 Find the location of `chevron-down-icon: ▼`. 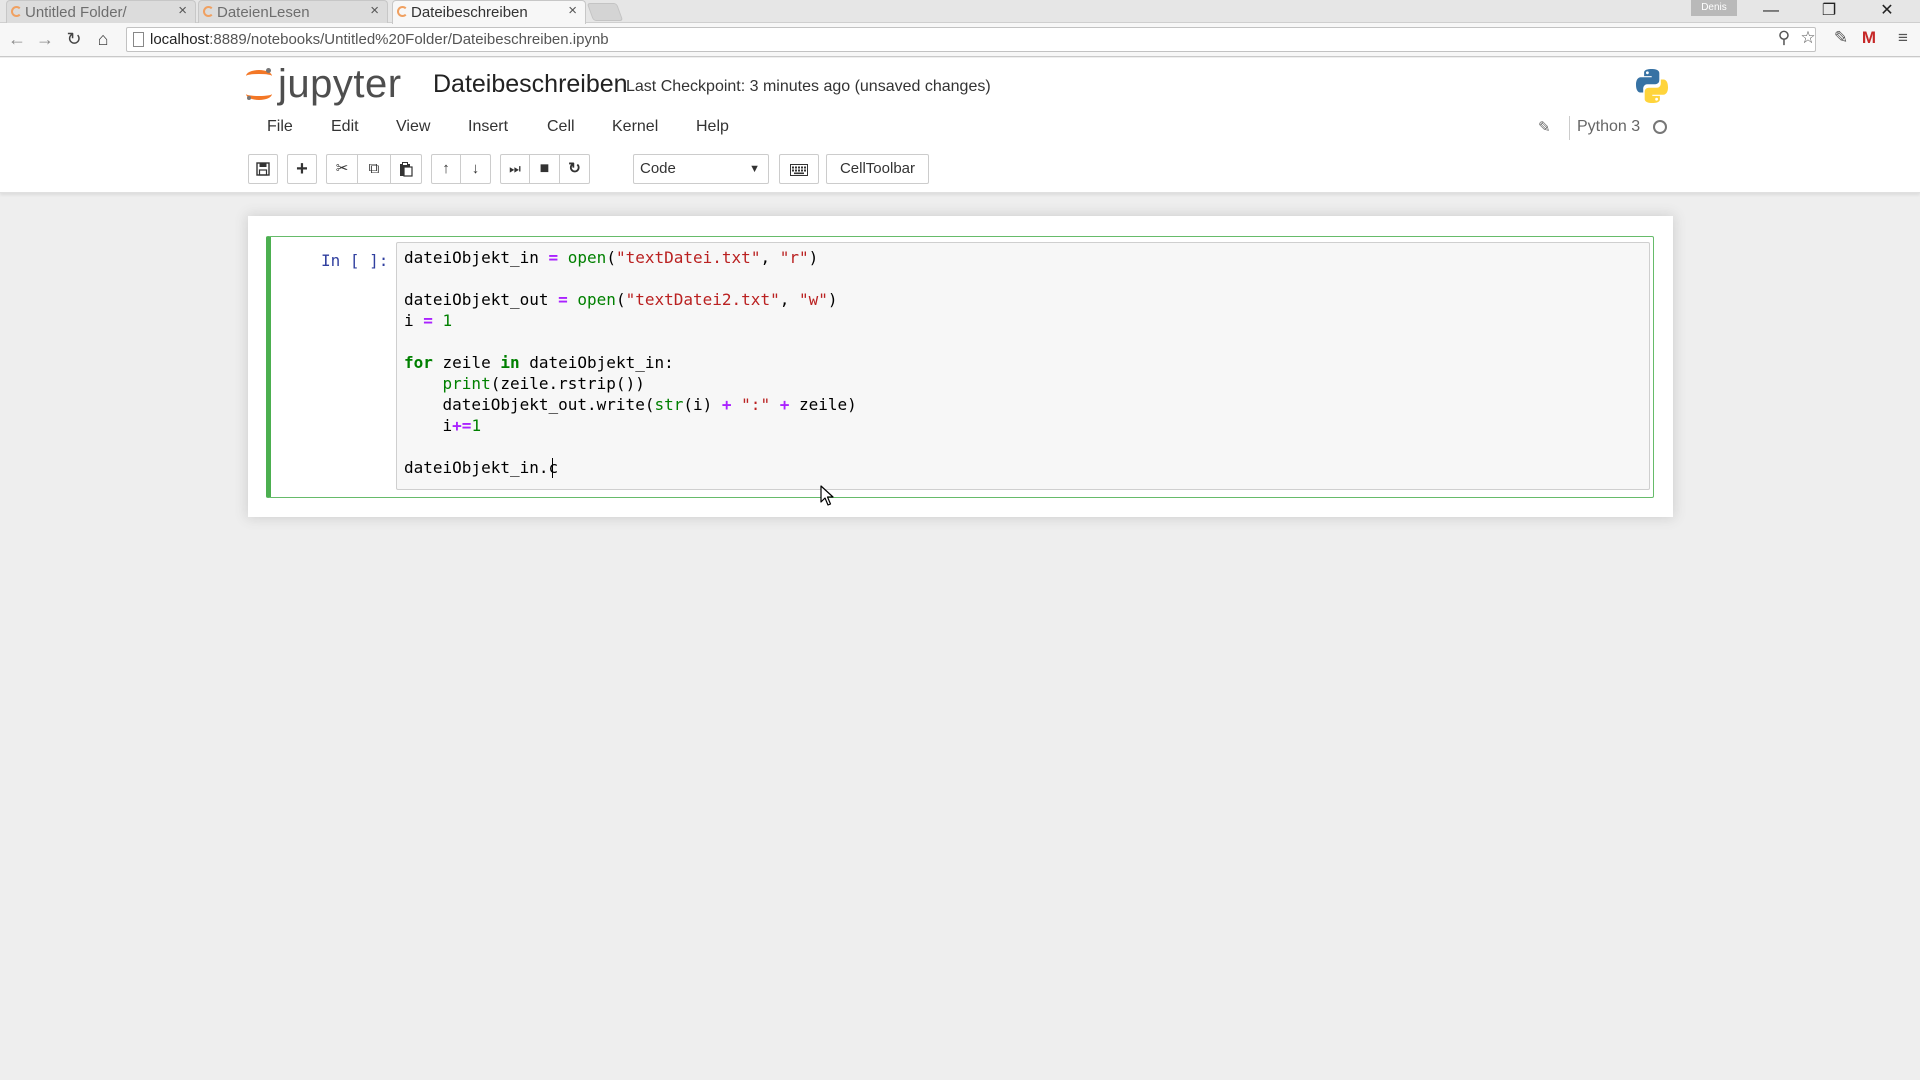

chevron-down-icon: ▼ is located at coordinates (754, 169).